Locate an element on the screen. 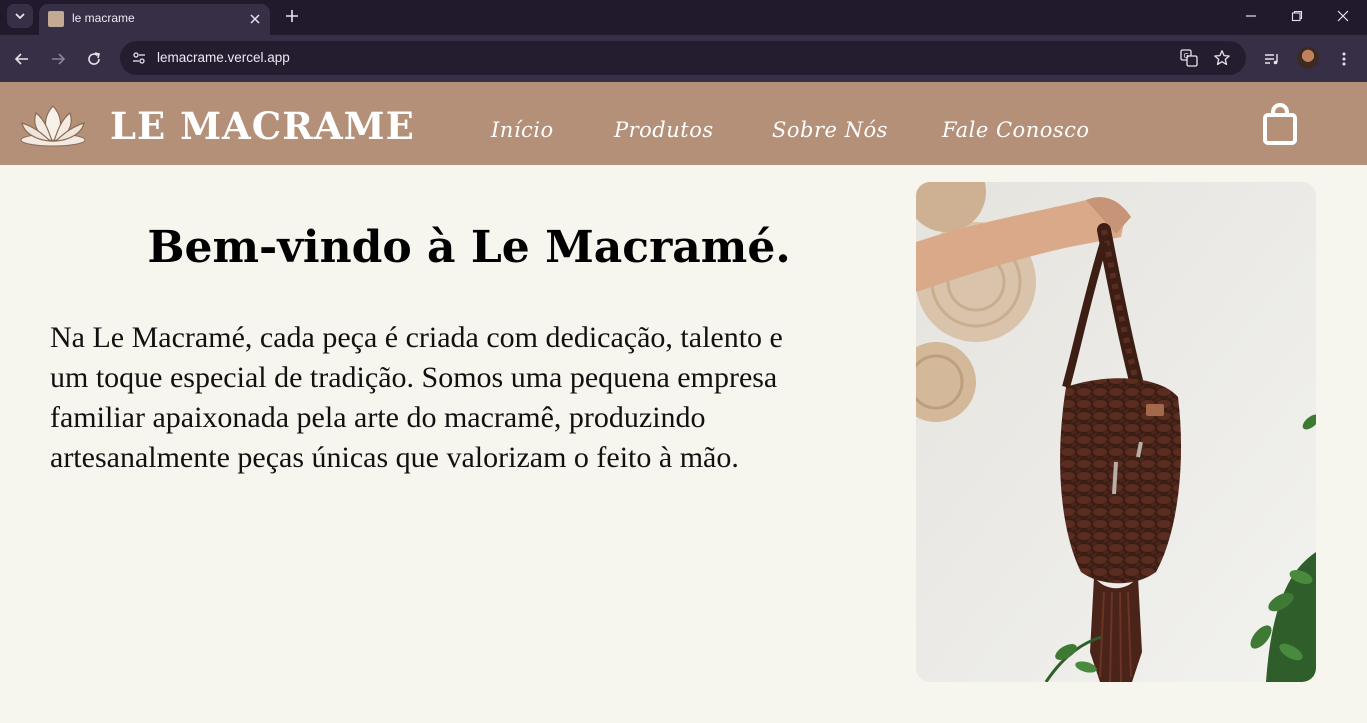 Image resolution: width=1367 pixels, height=723 pixels. minimize-icon is located at coordinates (1251, 15).